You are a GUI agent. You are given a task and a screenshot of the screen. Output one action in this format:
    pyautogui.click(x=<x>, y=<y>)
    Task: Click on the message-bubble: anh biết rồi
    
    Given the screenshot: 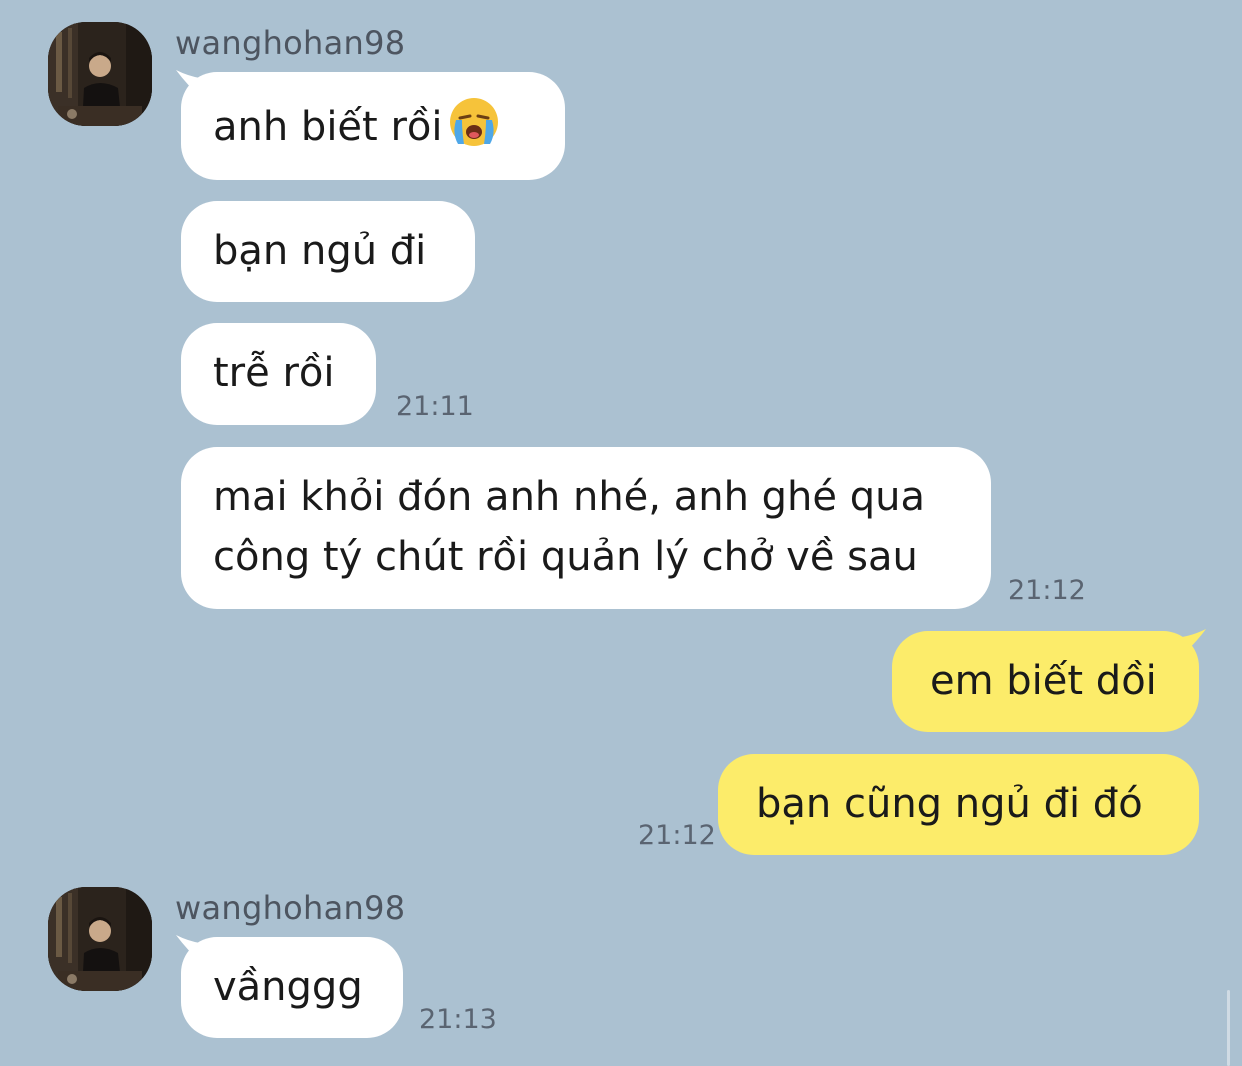 What is the action you would take?
    pyautogui.click(x=373, y=126)
    